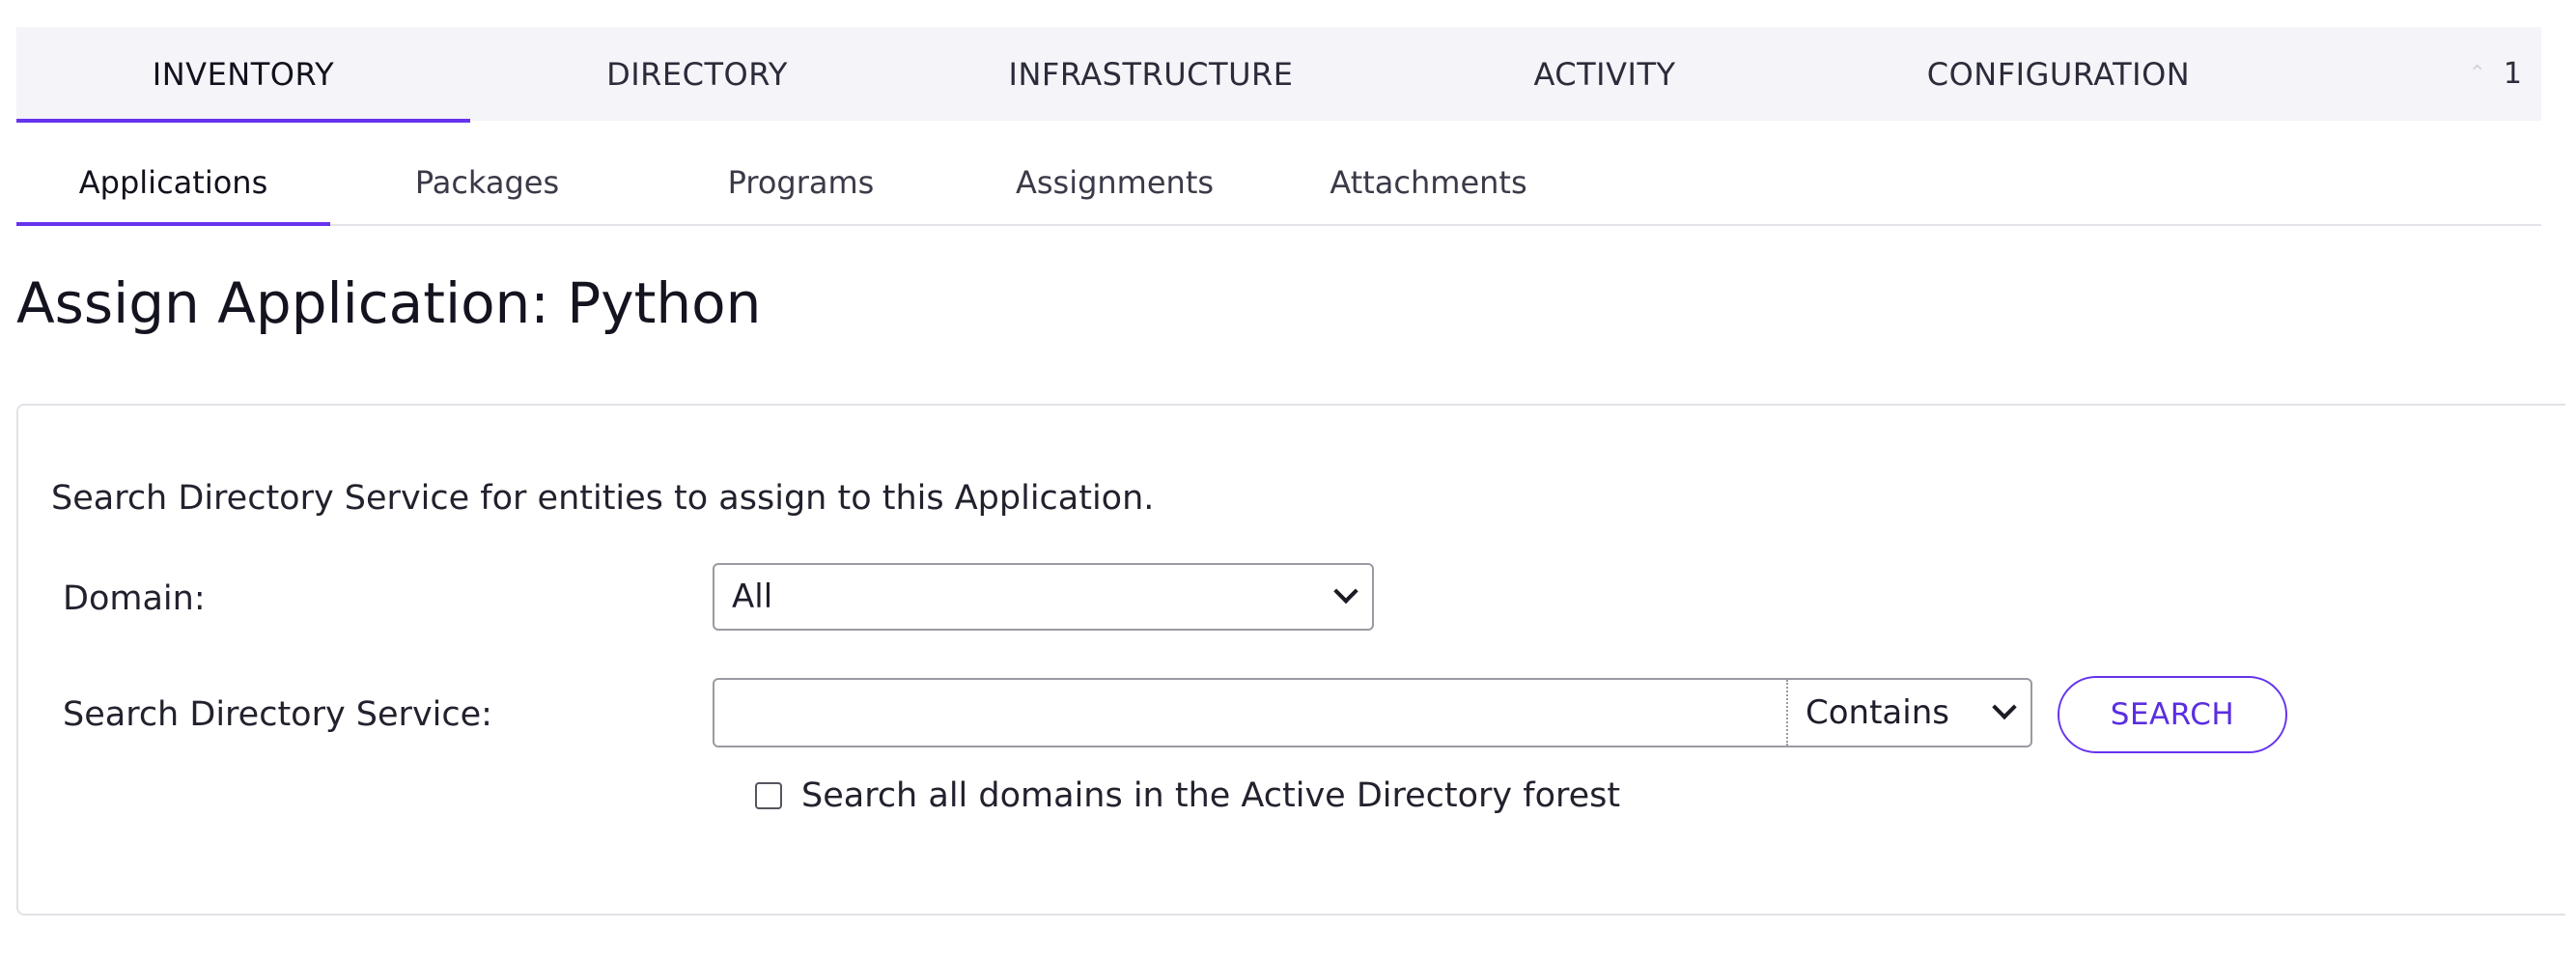 This screenshot has width=2576, height=958. What do you see at coordinates (2513, 74) in the screenshot?
I see `overflow-count: 1` at bounding box center [2513, 74].